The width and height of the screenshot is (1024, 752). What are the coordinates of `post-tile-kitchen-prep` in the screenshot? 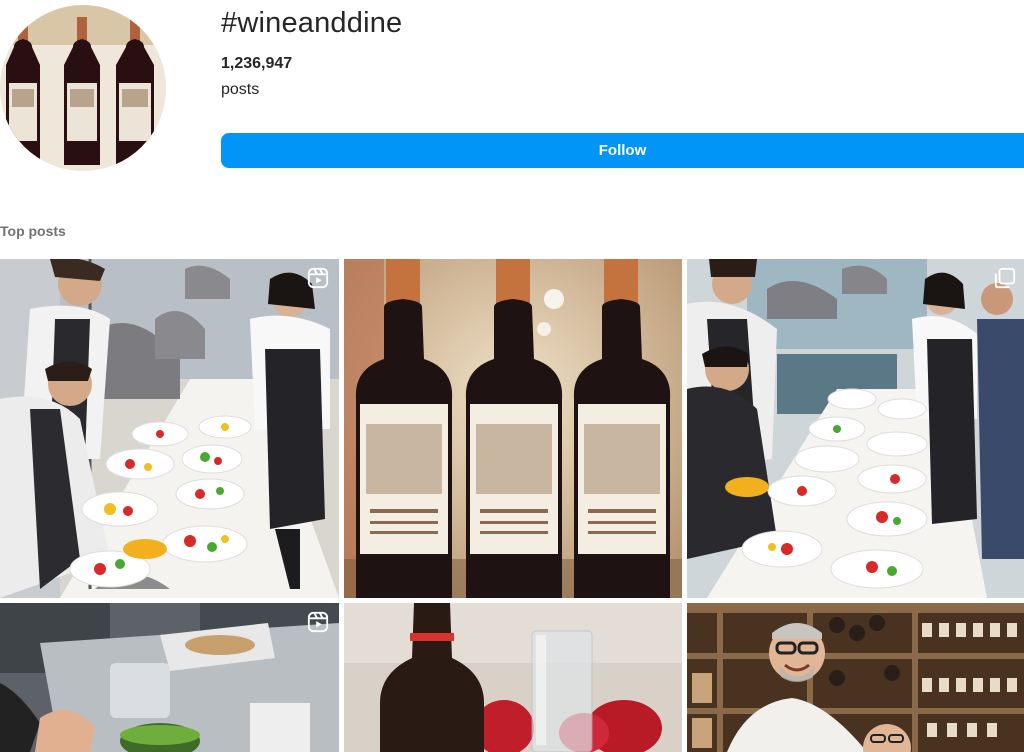 It's located at (169, 677).